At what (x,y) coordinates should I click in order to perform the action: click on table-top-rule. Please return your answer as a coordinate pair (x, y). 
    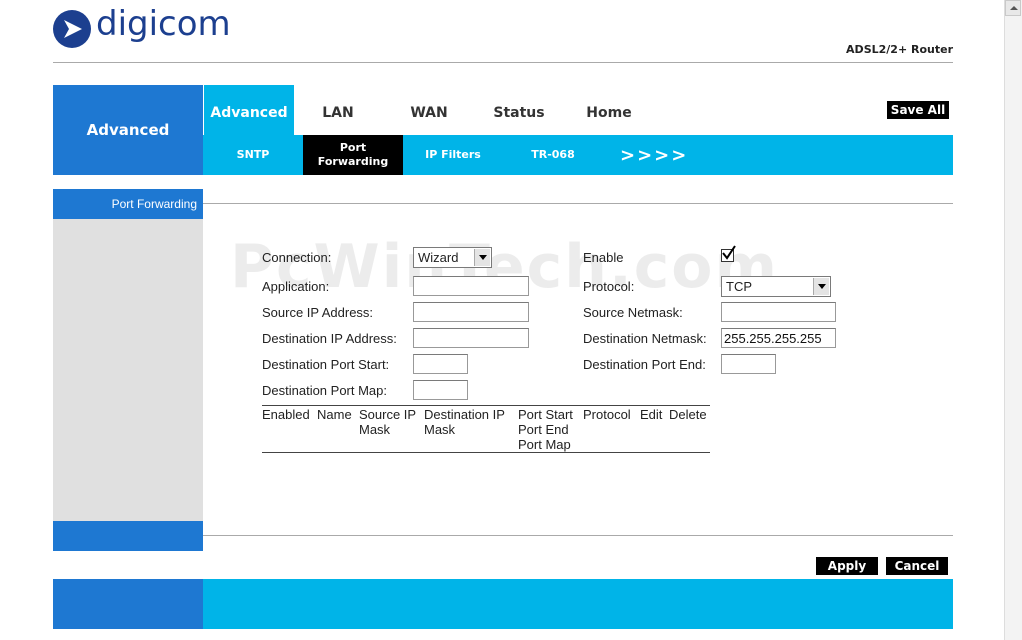
    Looking at the image, I should click on (486, 405).